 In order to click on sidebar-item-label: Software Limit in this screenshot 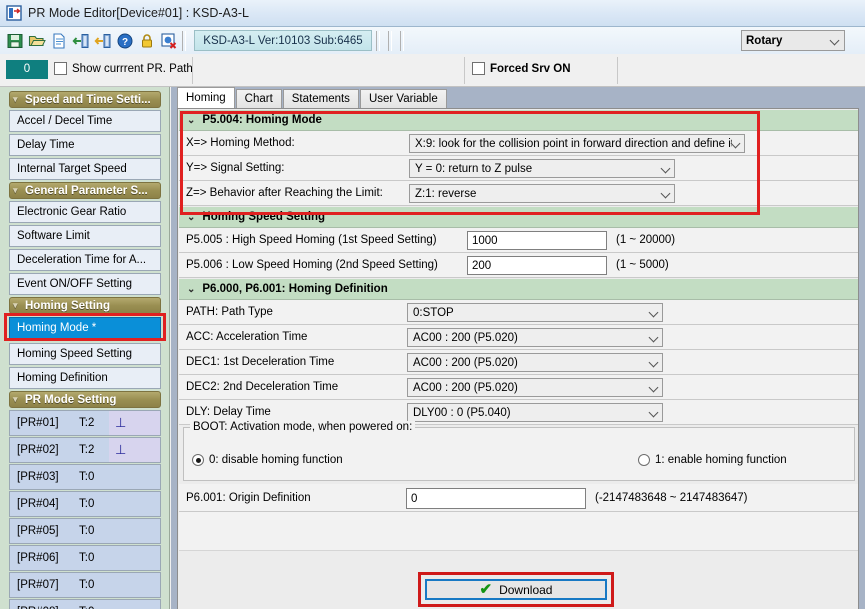, I will do `click(53, 236)`.